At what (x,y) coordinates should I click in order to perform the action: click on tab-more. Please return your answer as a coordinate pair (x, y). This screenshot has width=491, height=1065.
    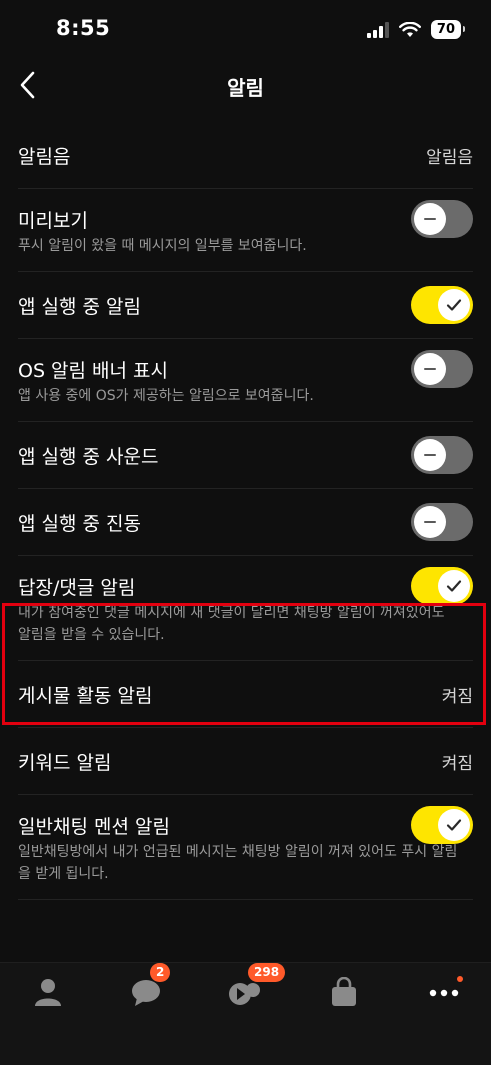
    Looking at the image, I should click on (444, 1001).